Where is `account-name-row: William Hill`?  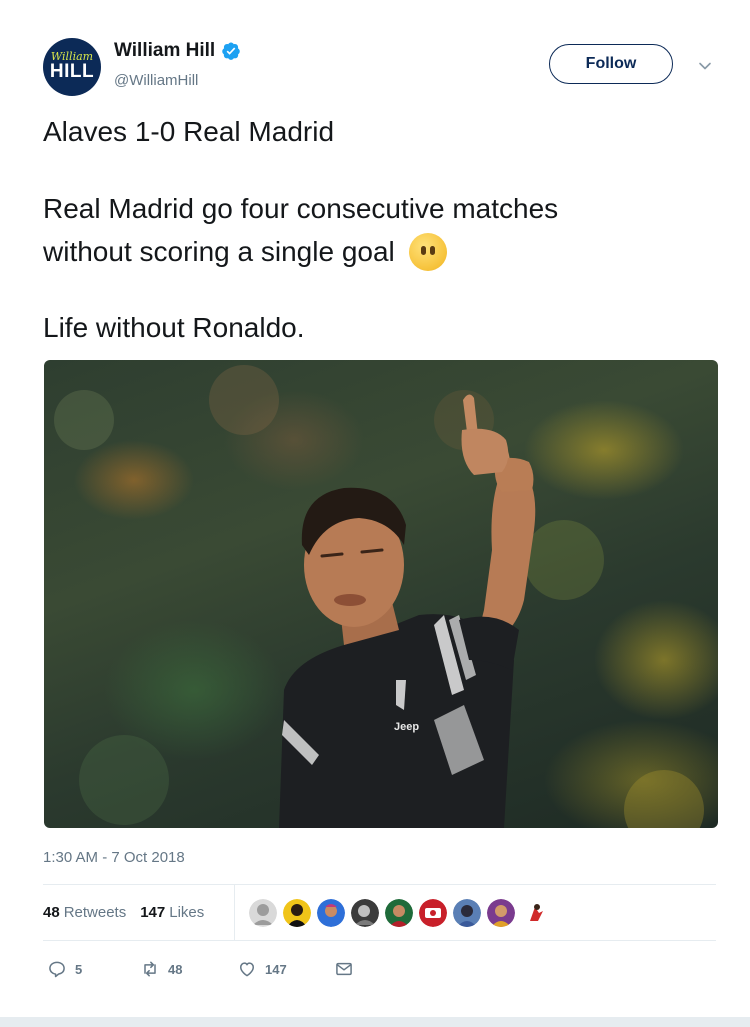
account-name-row: William Hill is located at coordinates (177, 51).